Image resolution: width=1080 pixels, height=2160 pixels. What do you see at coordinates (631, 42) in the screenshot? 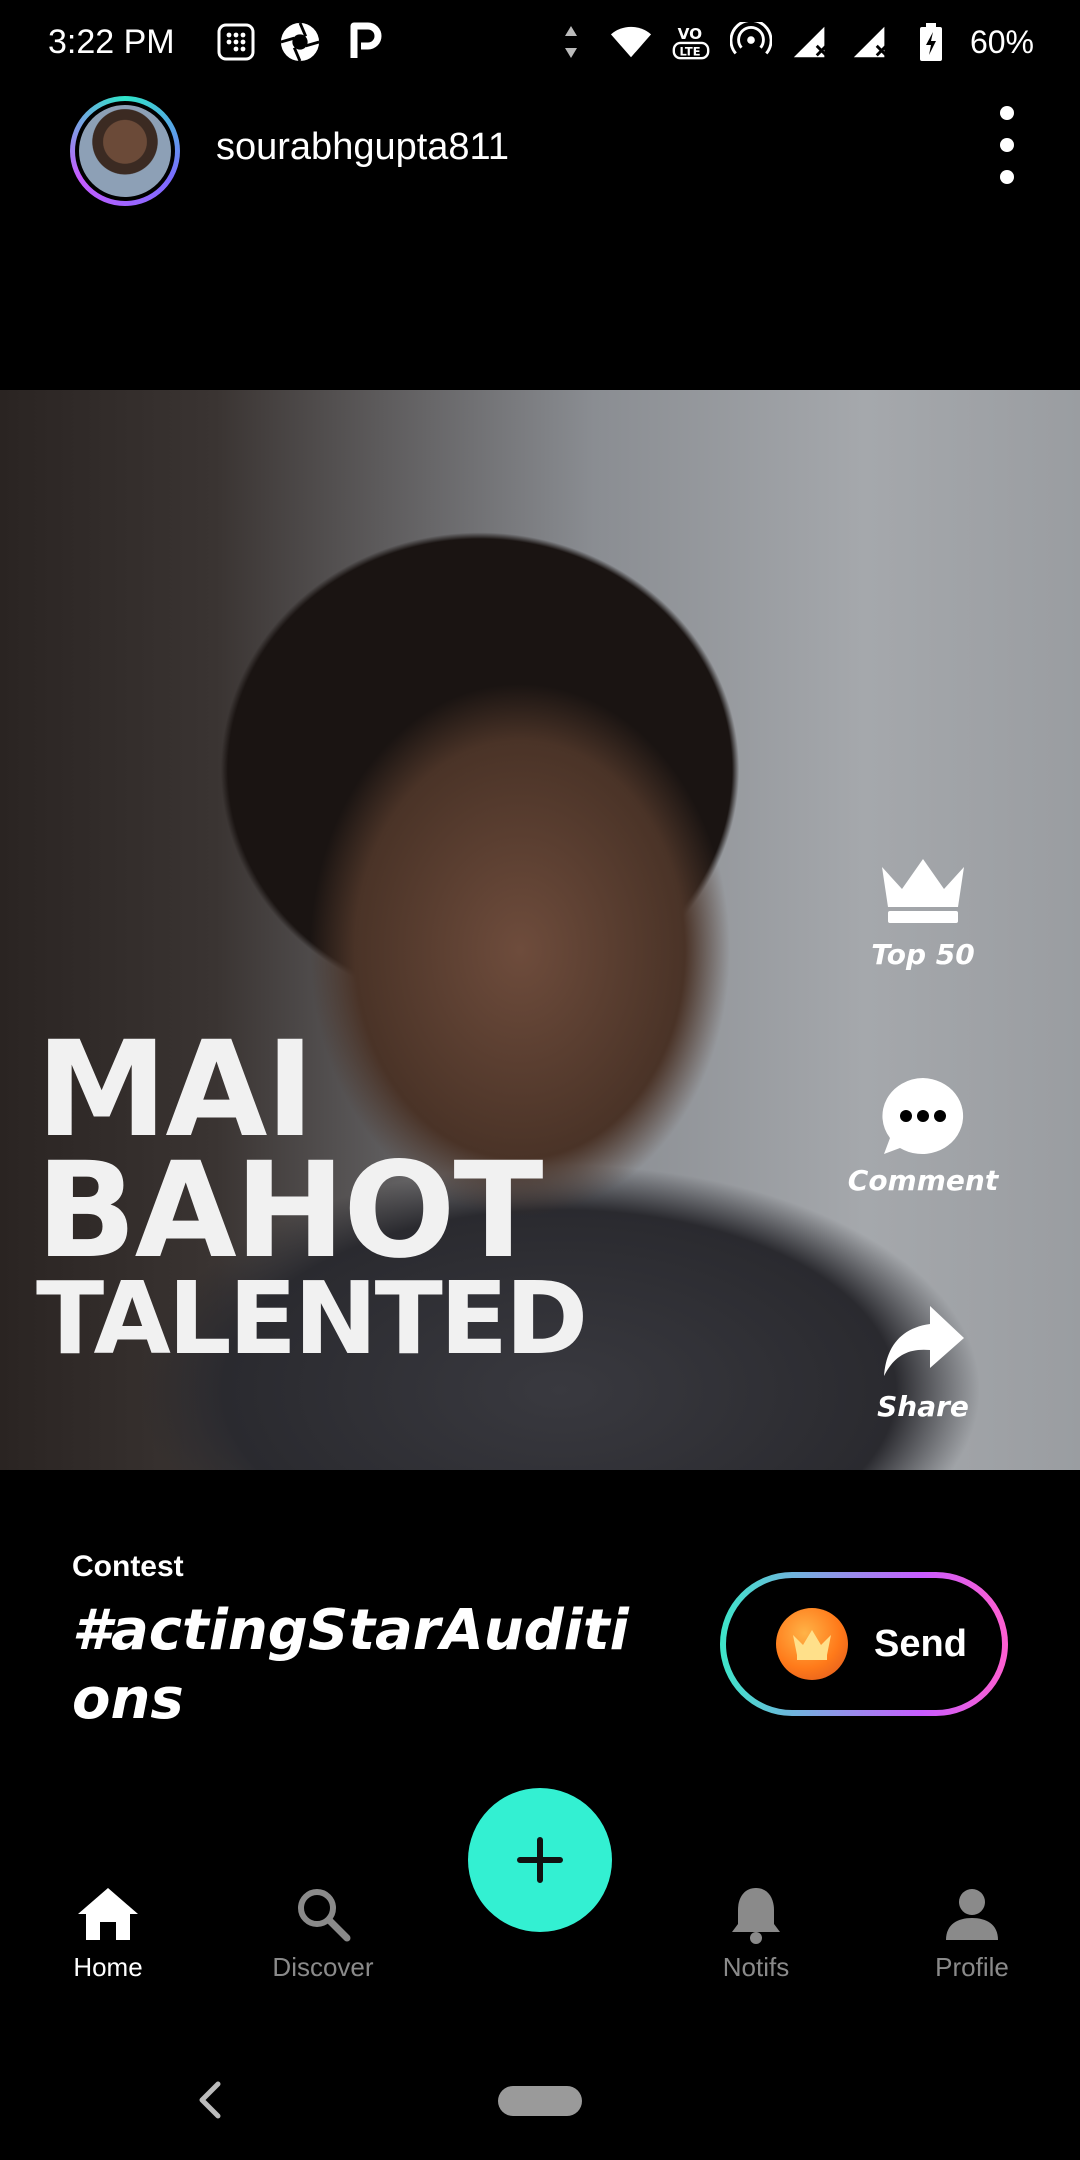
I see `wifi-icon` at bounding box center [631, 42].